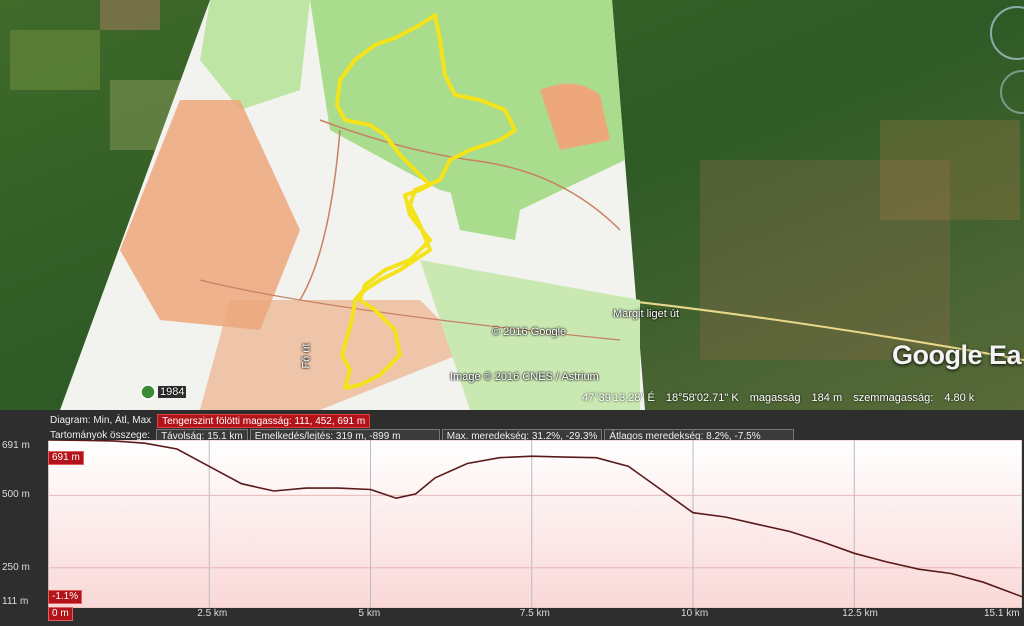 The image size is (1024, 626). I want to click on x-tick-label: 12.5 km, so click(860, 613).